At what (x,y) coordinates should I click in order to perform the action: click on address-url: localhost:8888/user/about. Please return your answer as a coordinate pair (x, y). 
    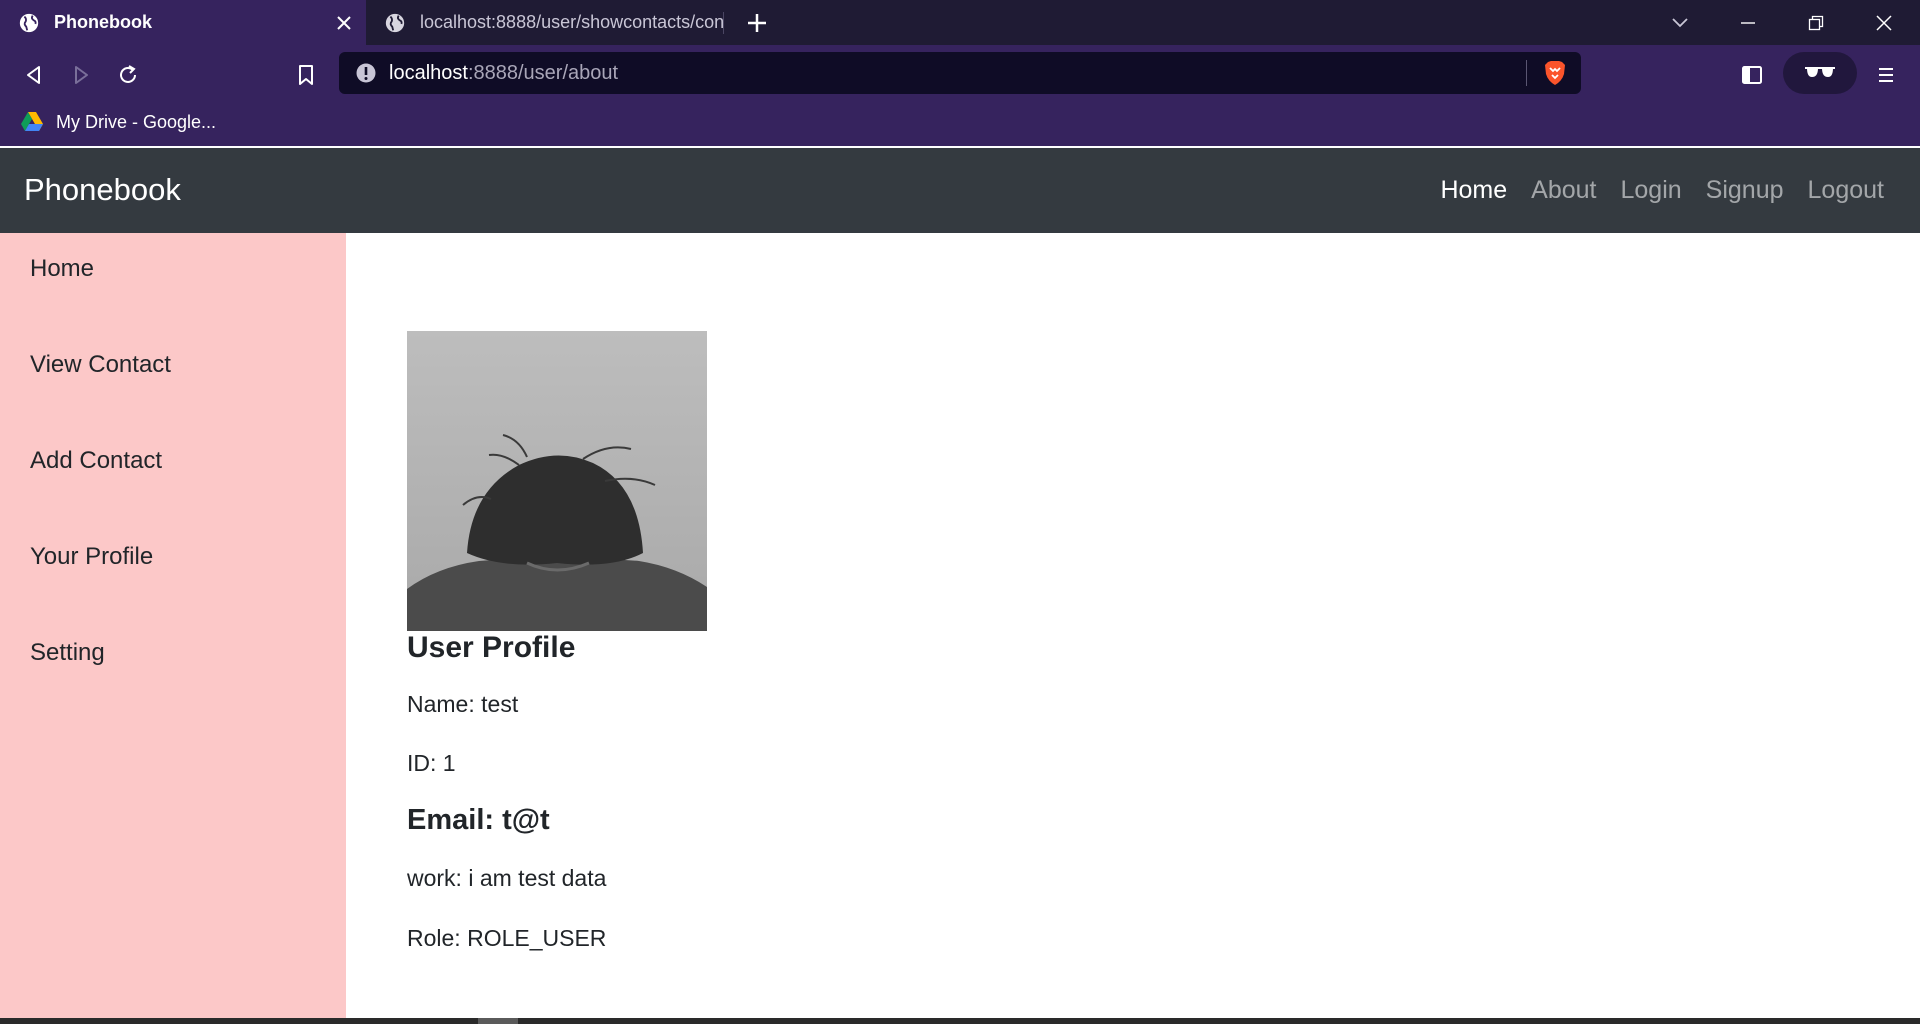
    Looking at the image, I should click on (957, 73).